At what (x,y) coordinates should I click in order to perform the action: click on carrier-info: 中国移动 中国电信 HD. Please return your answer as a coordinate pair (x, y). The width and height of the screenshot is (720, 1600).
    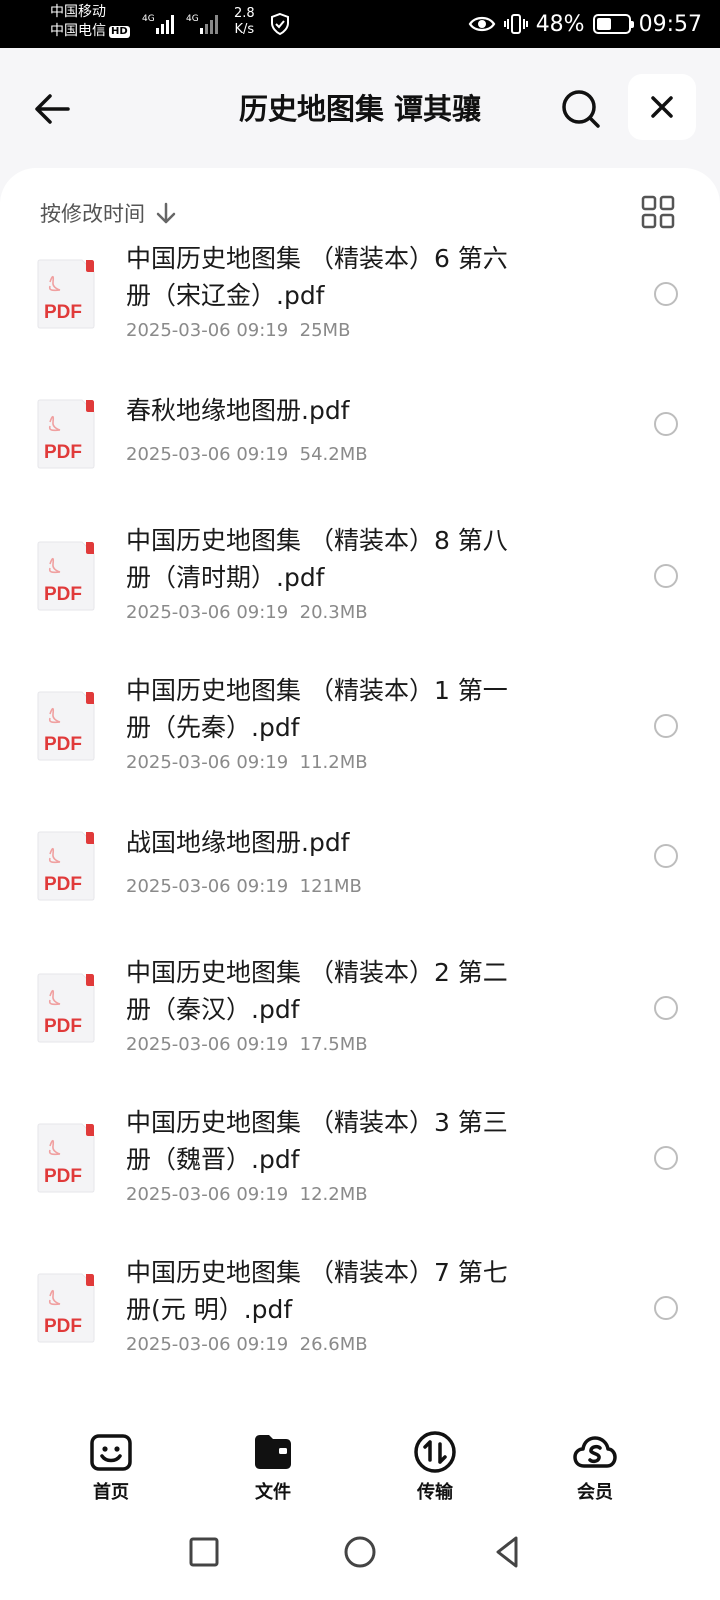
    Looking at the image, I should click on (90, 22).